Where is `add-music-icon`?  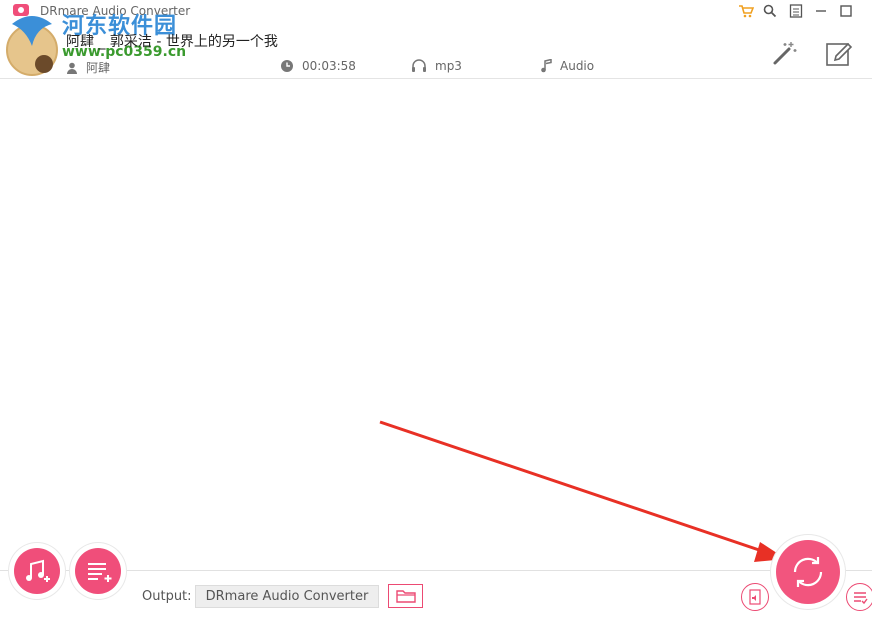
add-music-icon is located at coordinates (38, 570).